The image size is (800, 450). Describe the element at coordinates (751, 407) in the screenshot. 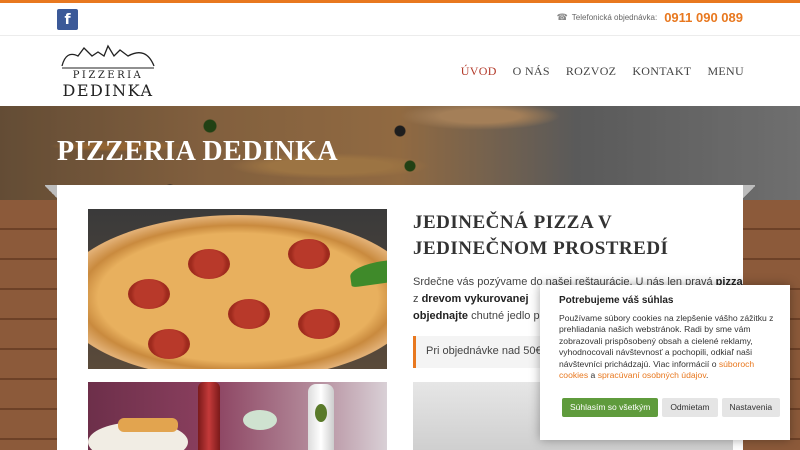

I see `settings-button: Nastavenia` at that location.